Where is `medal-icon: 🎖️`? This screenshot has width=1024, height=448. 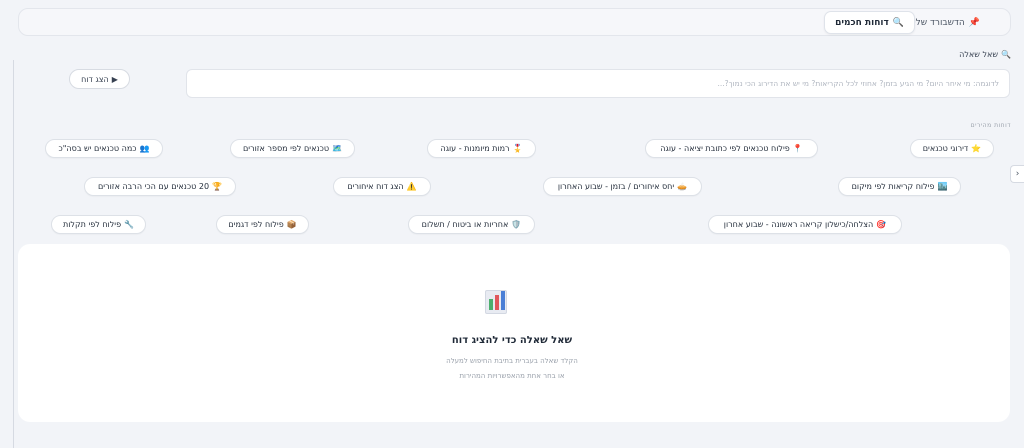
medal-icon: 🎖️ is located at coordinates (517, 148).